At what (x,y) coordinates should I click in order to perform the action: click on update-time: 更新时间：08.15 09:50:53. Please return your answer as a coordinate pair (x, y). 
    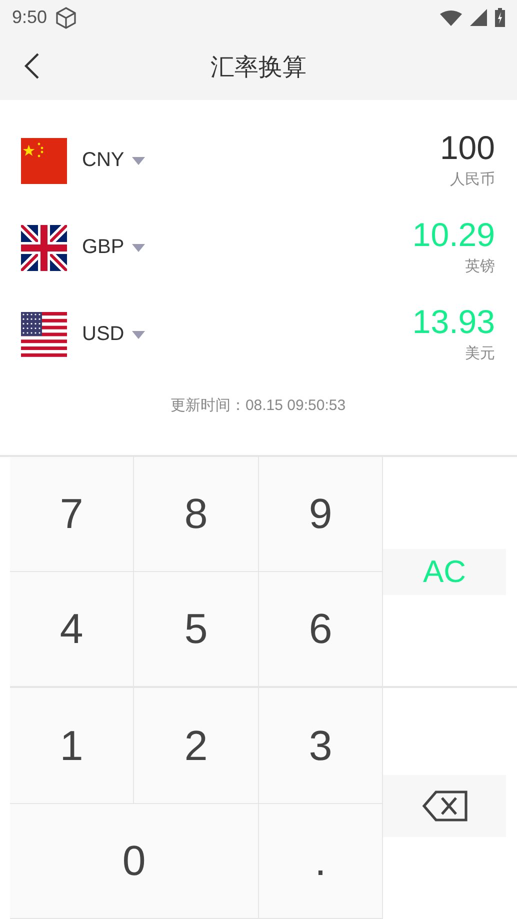
    Looking at the image, I should click on (258, 405).